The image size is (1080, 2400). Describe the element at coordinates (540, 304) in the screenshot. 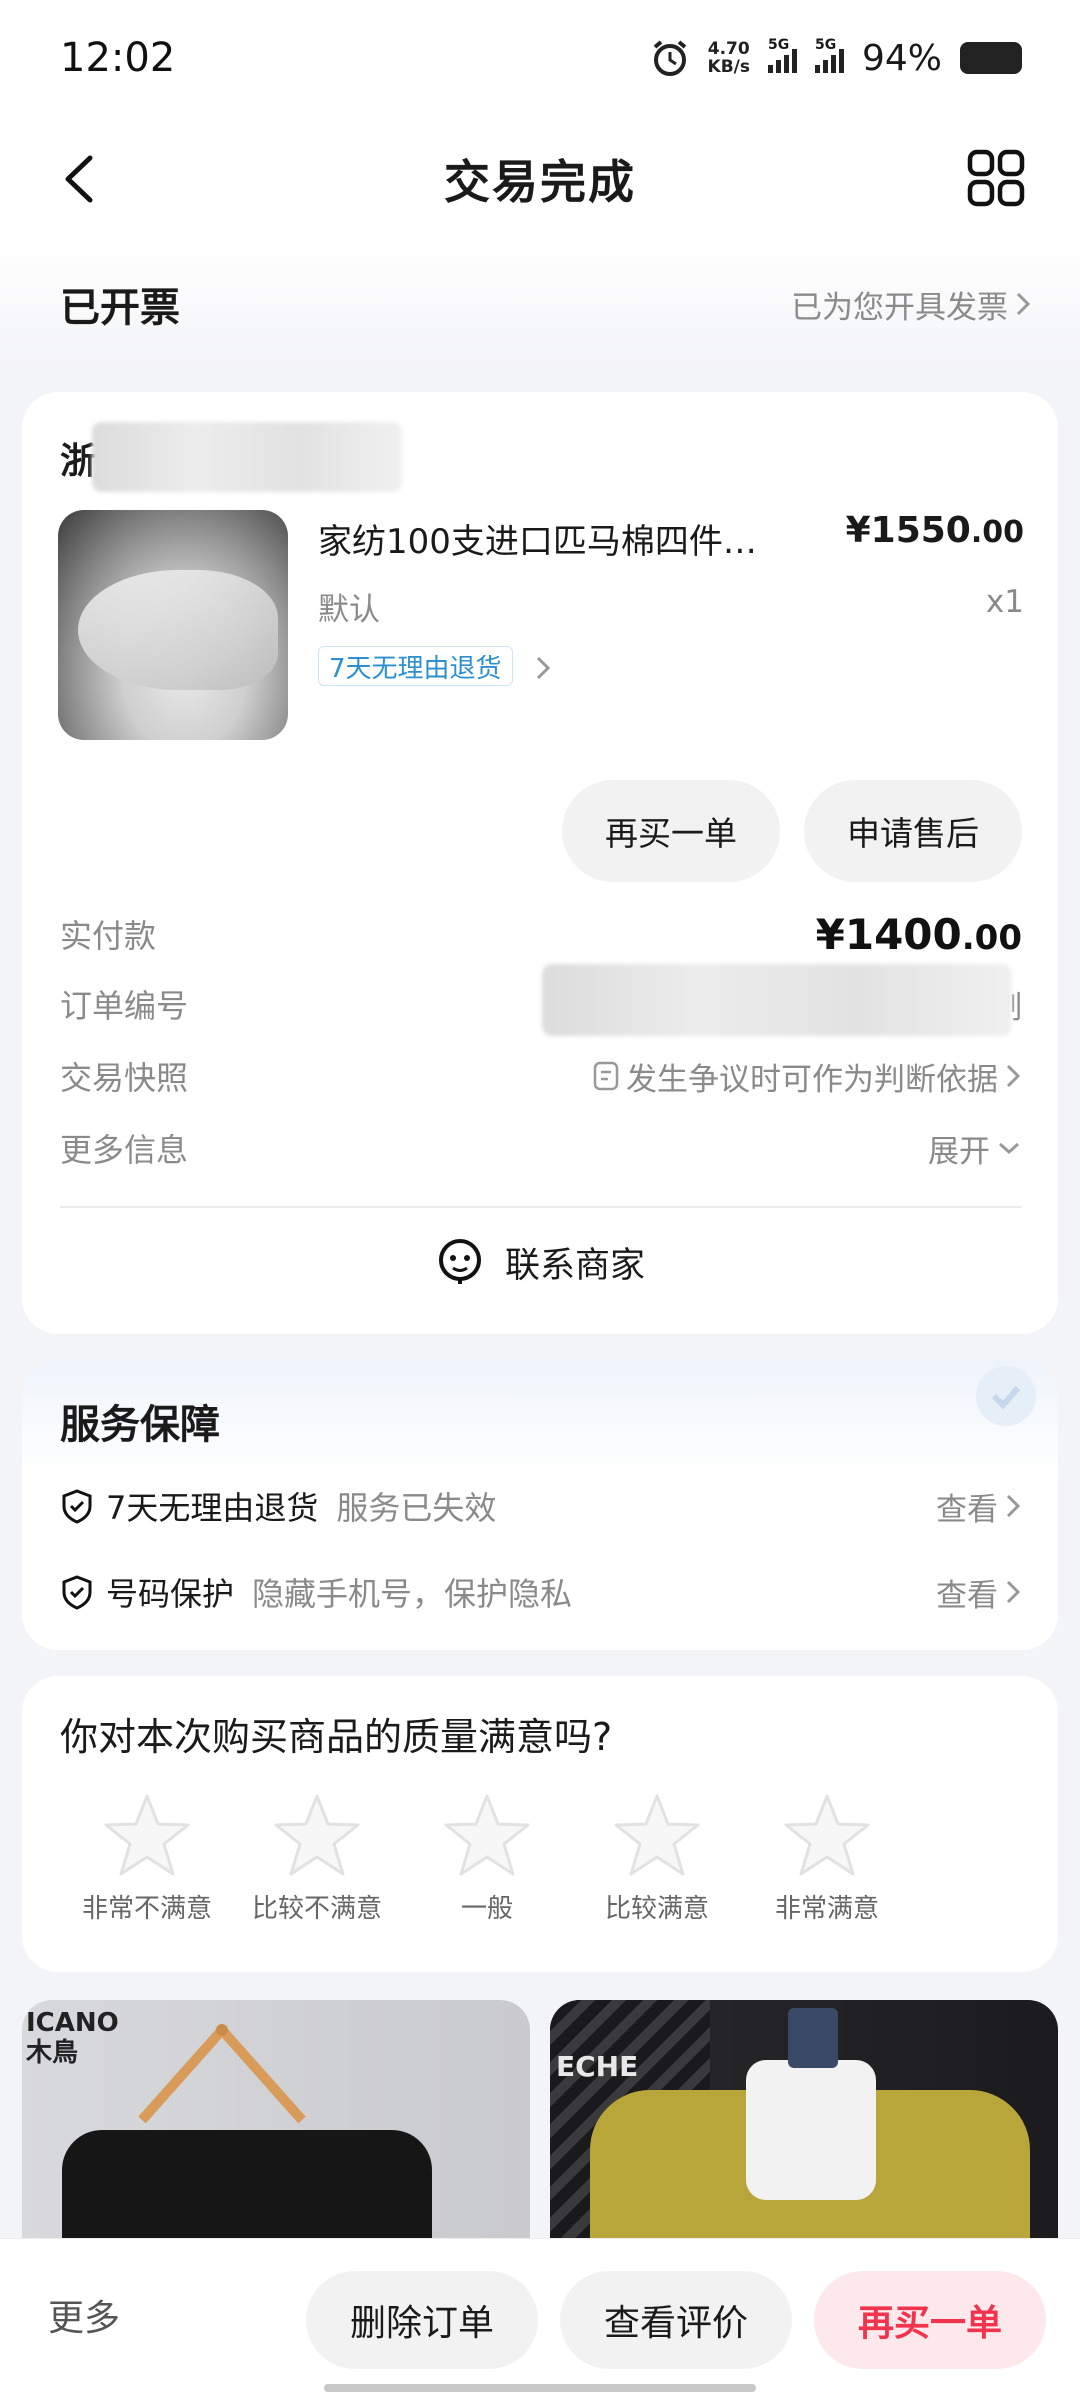

I see `invoice-row: 已开票 已为您开具发票` at that location.